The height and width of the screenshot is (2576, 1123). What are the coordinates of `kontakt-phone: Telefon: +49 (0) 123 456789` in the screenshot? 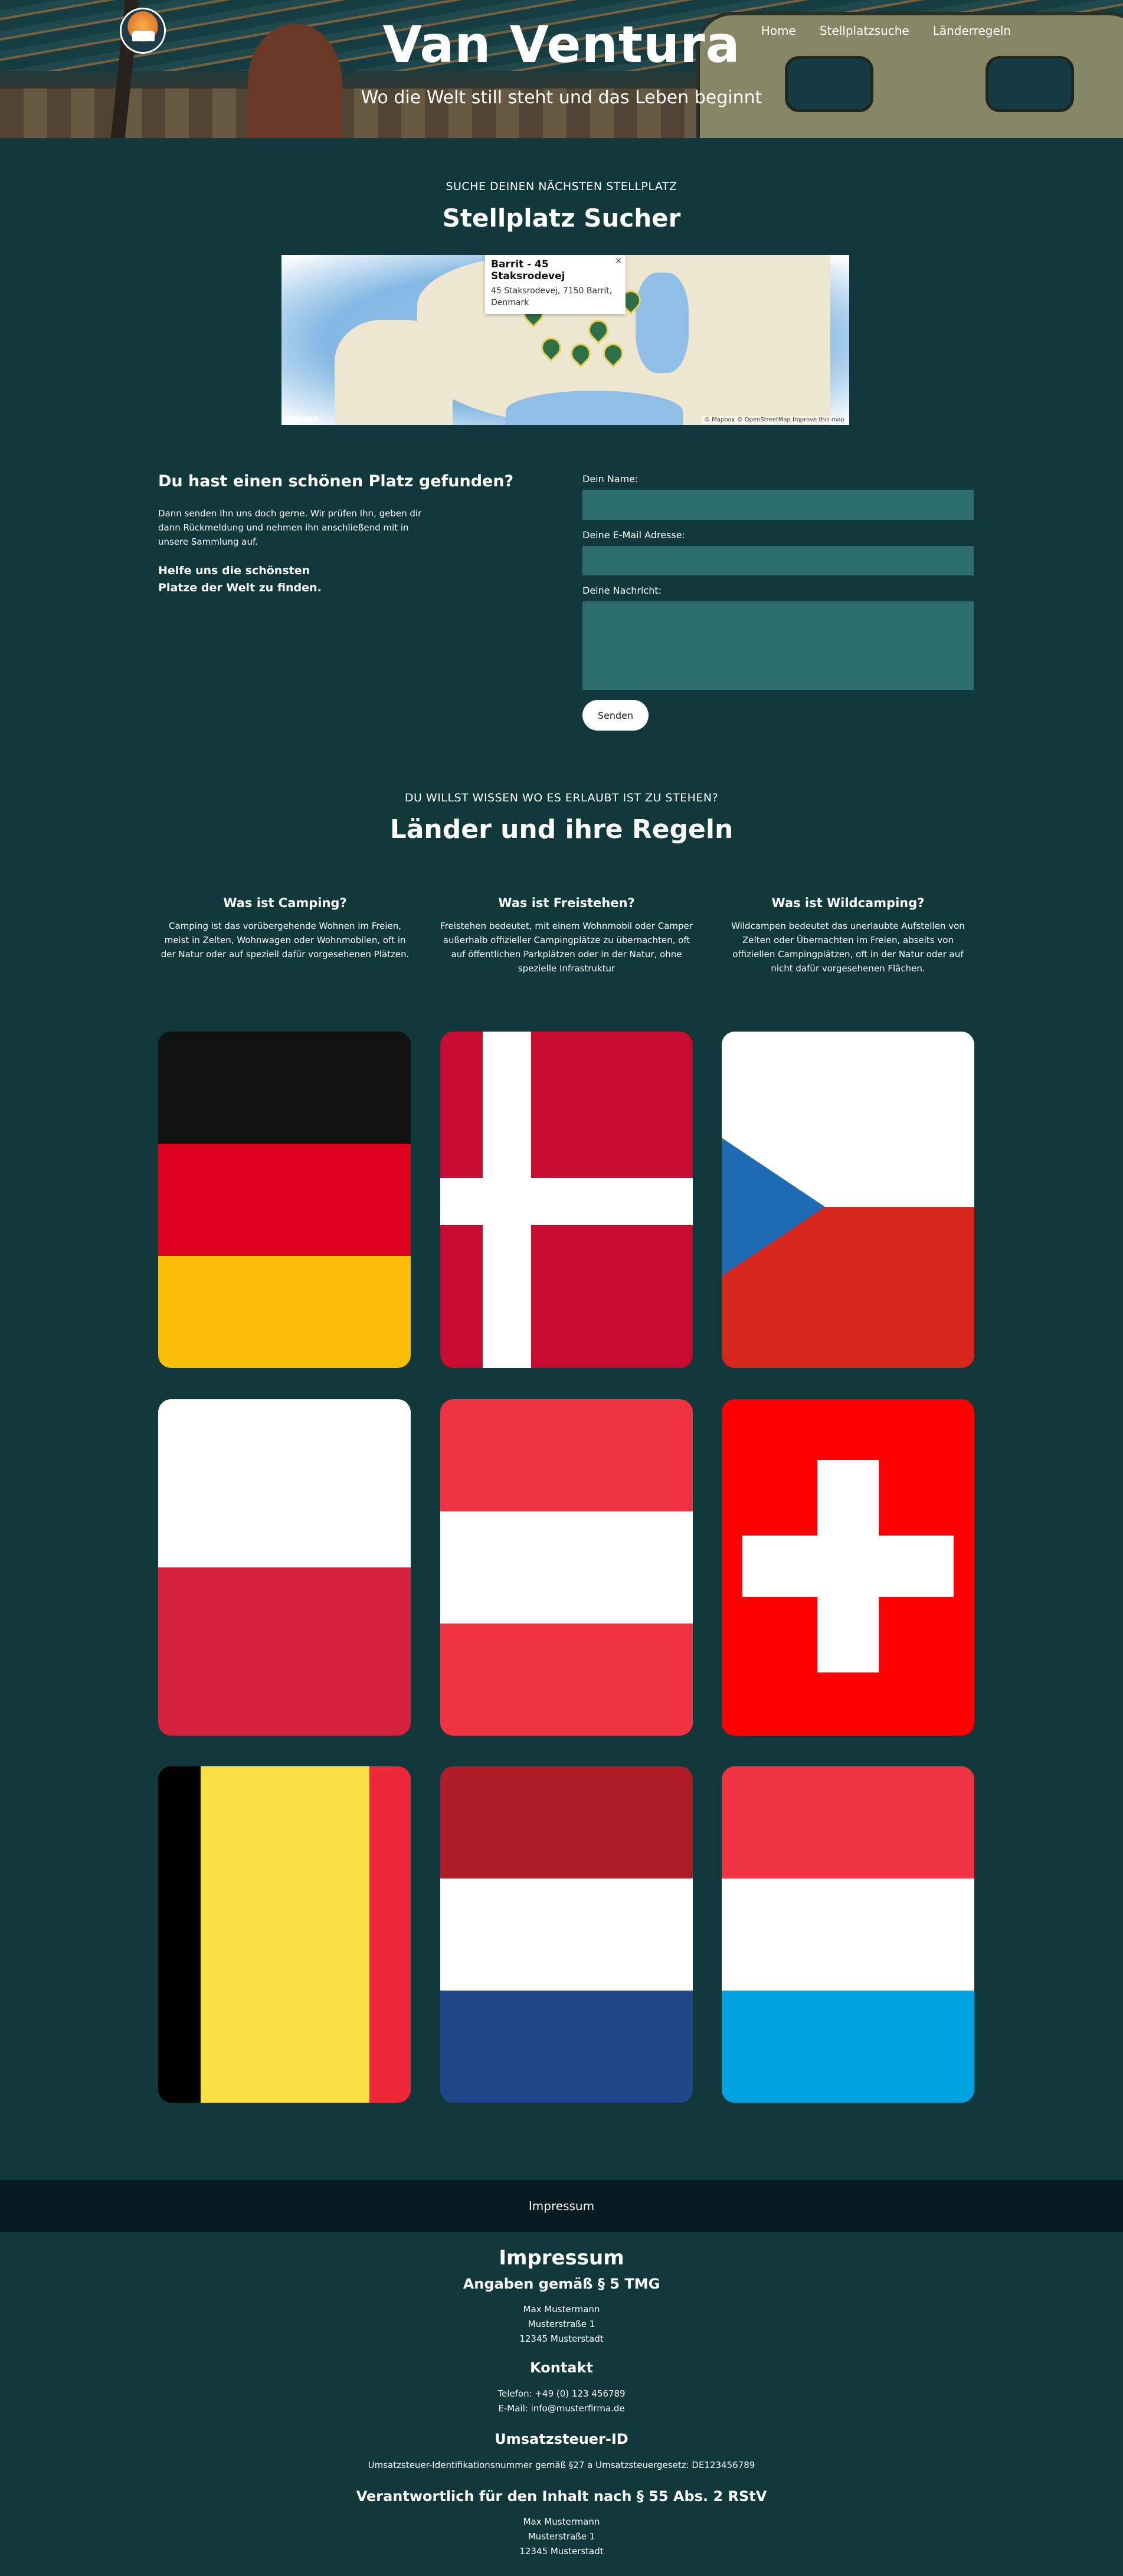 It's located at (561, 2393).